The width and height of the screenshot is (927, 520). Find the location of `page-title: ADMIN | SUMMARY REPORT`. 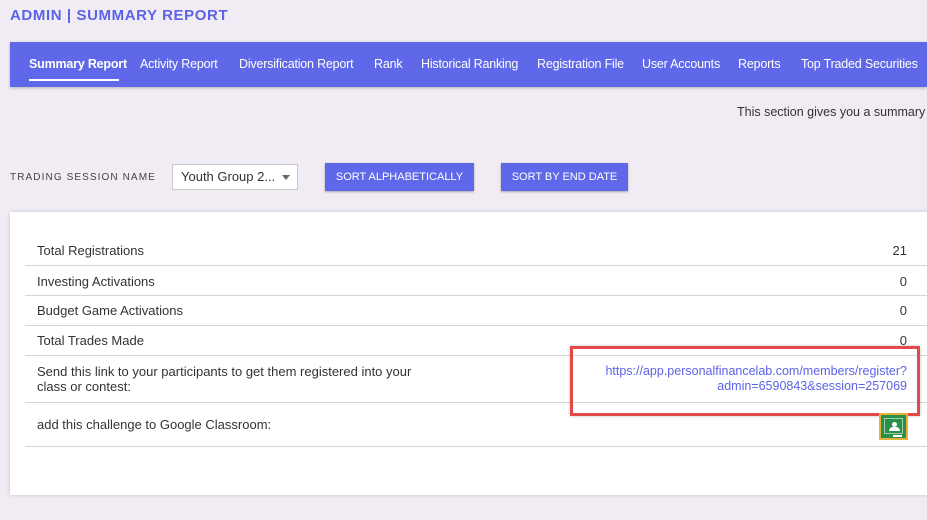

page-title: ADMIN | SUMMARY REPORT is located at coordinates (119, 15).